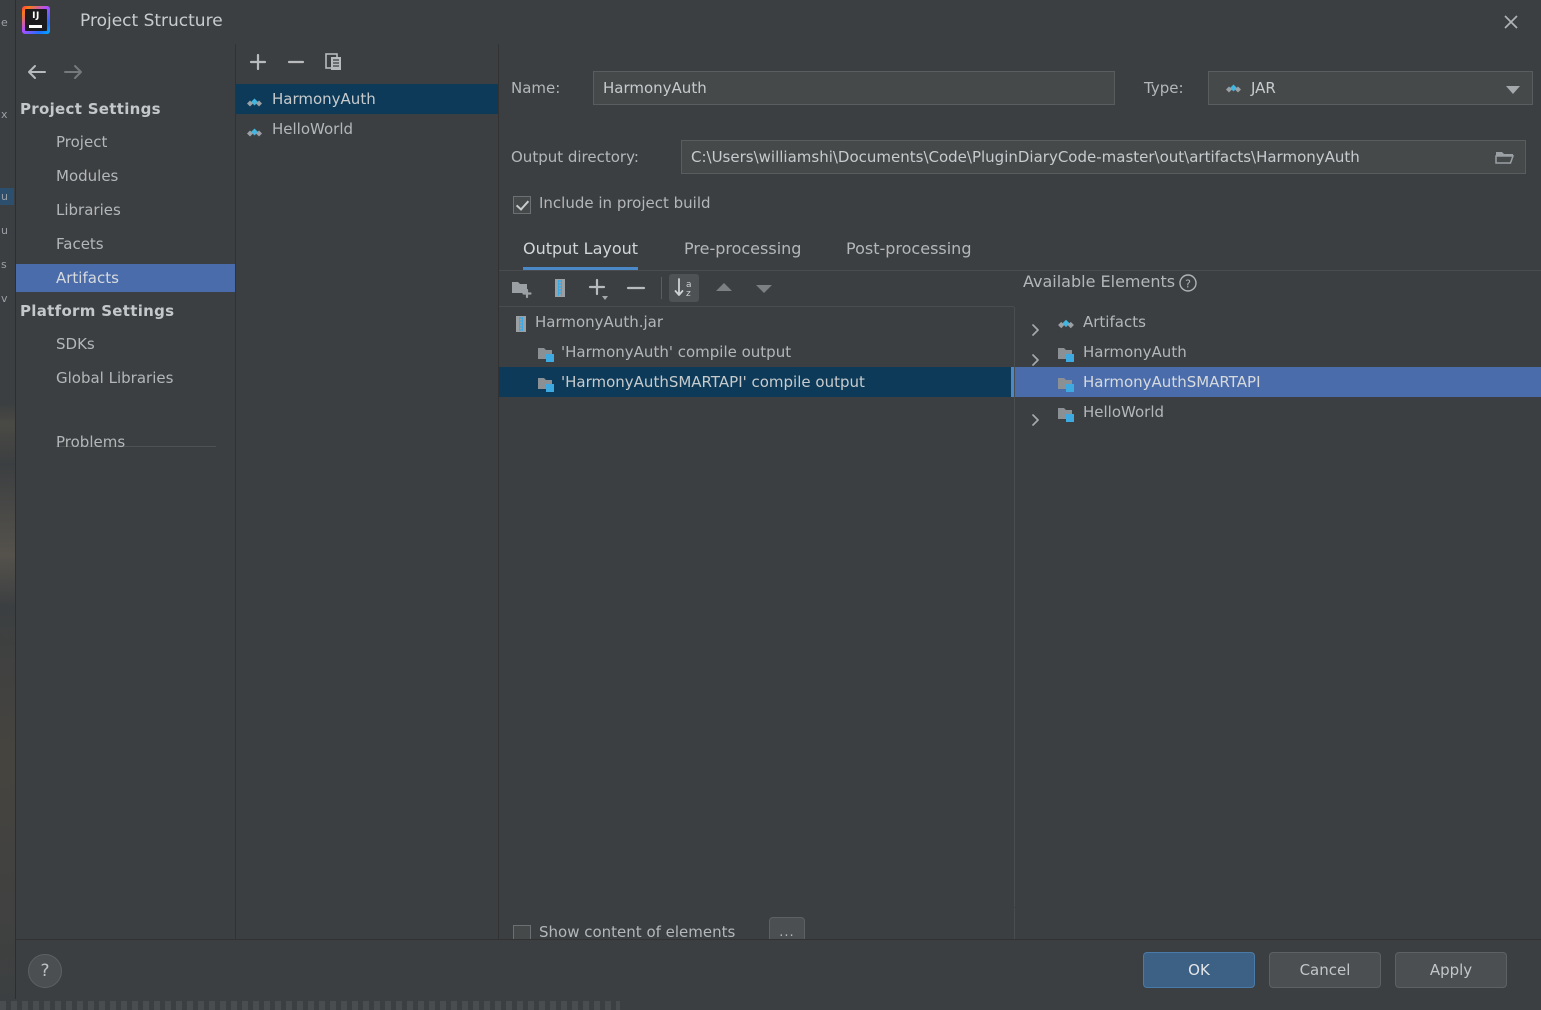  Describe the element at coordinates (625, 203) in the screenshot. I see `include-in-project-build-label: Include in project build` at that location.